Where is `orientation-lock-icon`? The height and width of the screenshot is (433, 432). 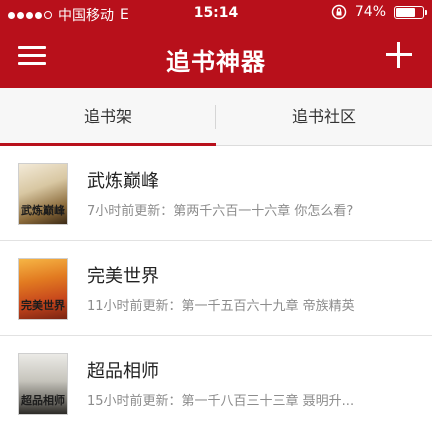
orientation-lock-icon is located at coordinates (339, 12).